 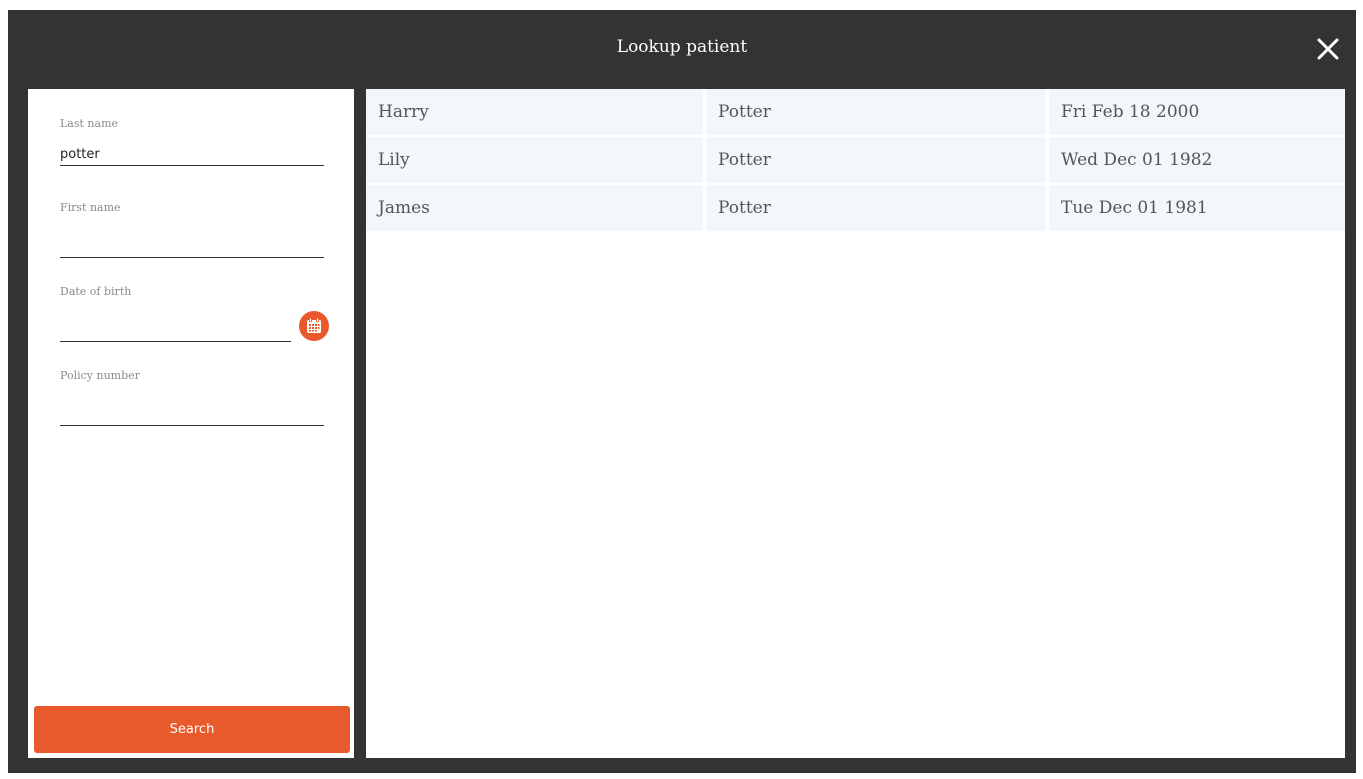 What do you see at coordinates (1197, 209) in the screenshot?
I see `date-of-birth-cell: Tue Dec 01 1981` at bounding box center [1197, 209].